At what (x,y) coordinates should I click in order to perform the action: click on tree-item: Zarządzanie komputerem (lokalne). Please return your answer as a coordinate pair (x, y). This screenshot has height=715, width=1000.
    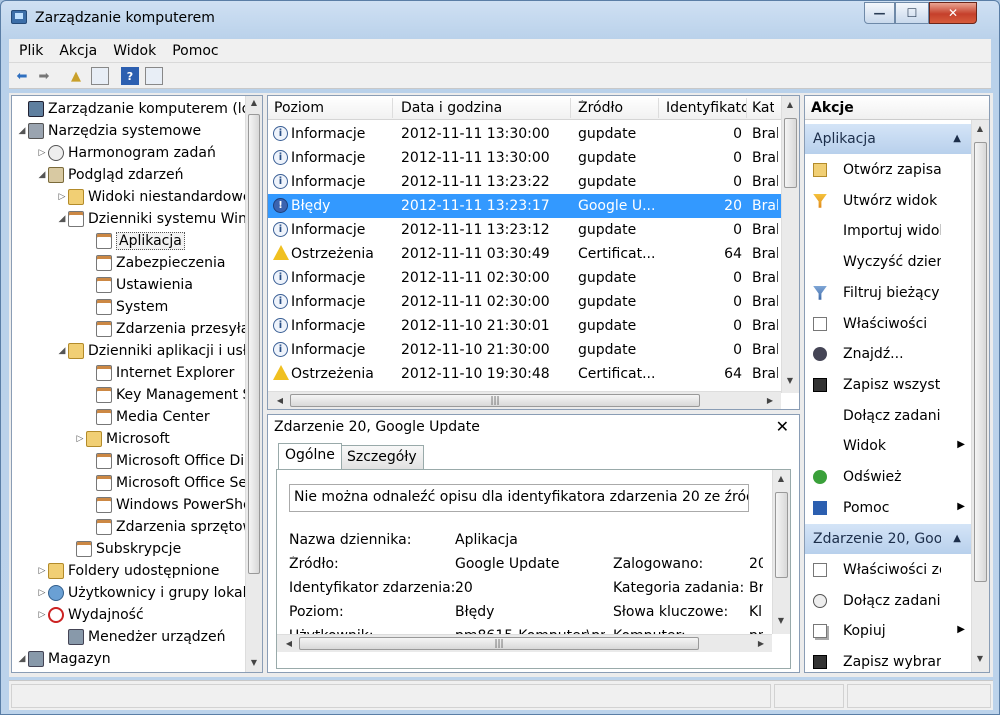
    Looking at the image, I should click on (139, 109).